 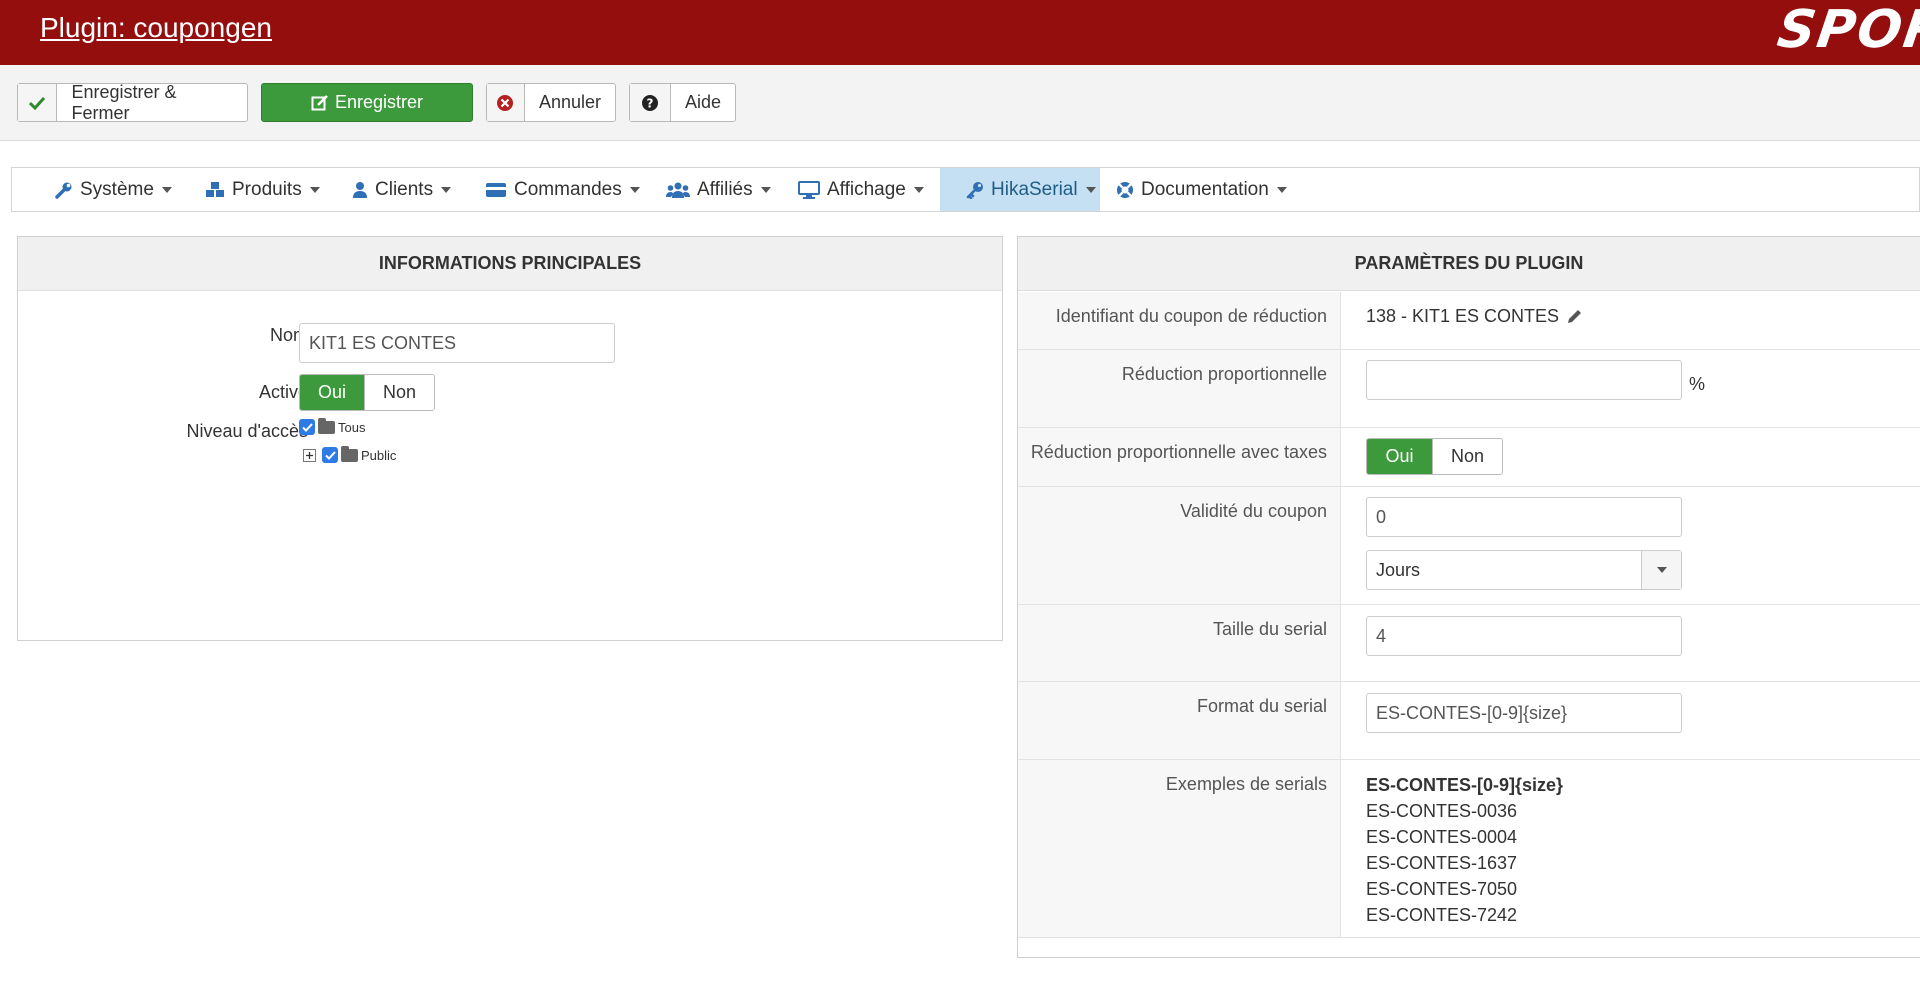 I want to click on menu-item-clients: Clients, so click(x=408, y=189).